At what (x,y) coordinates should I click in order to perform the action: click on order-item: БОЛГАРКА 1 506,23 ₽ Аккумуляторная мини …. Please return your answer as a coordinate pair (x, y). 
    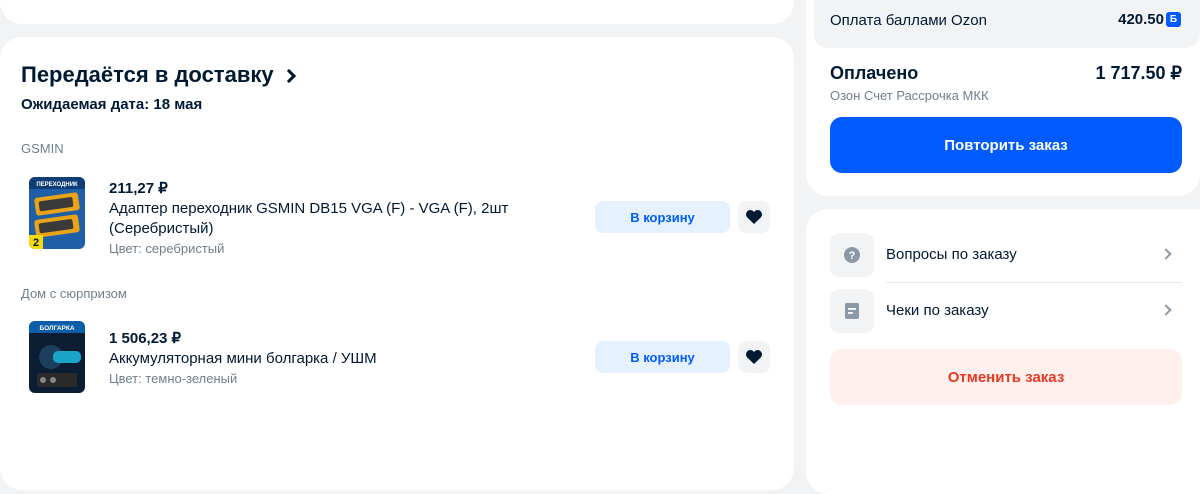
    Looking at the image, I should click on (401, 361).